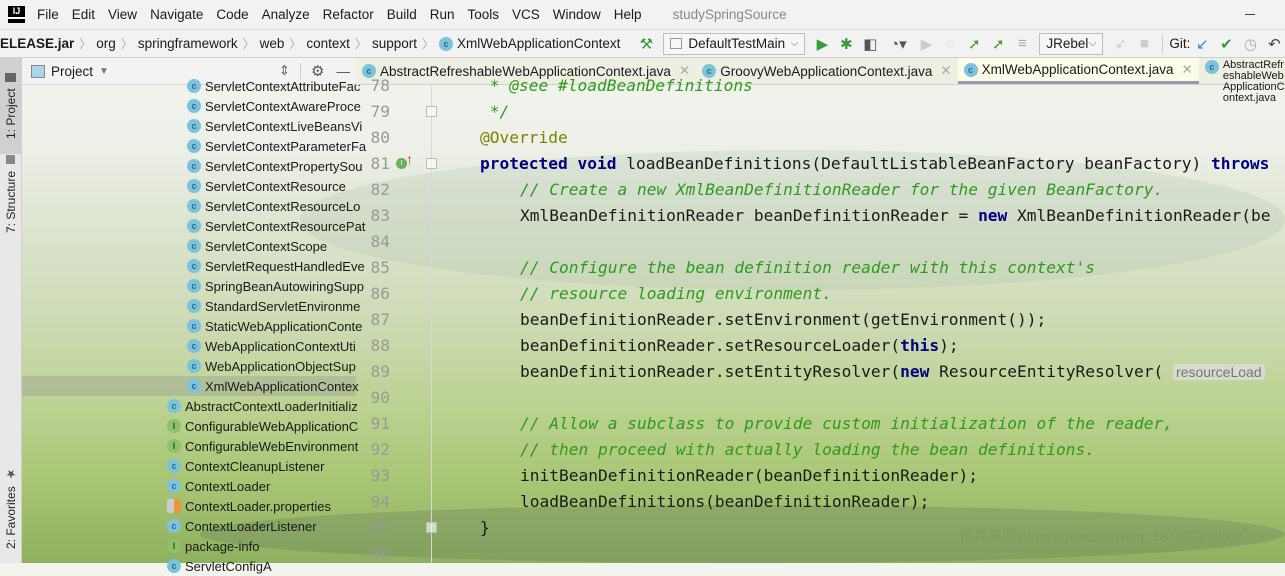  Describe the element at coordinates (524, 138) in the screenshot. I see `code-line: @Override` at that location.